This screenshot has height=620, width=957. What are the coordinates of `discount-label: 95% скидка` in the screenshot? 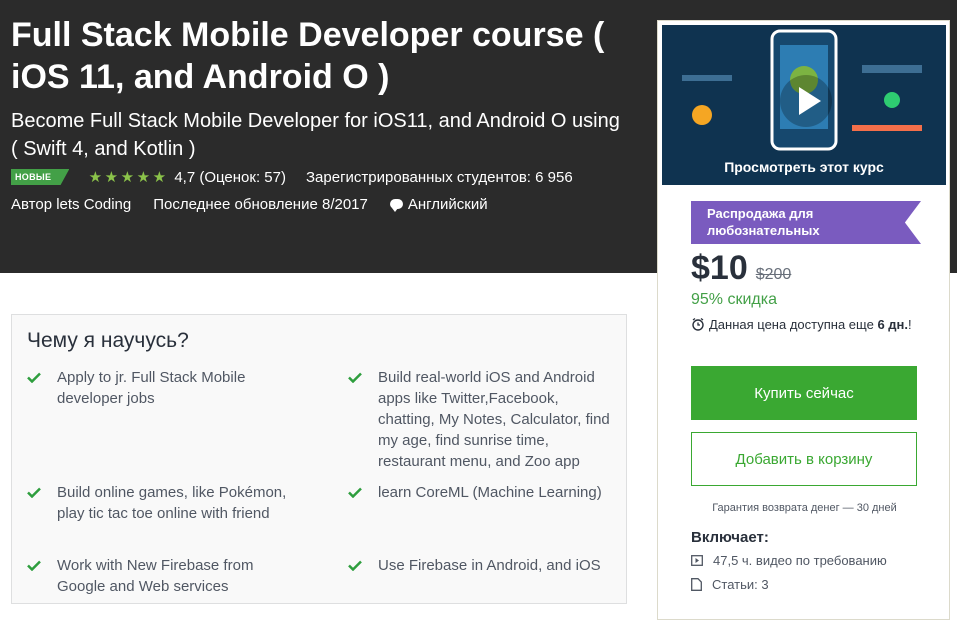 It's located at (734, 299).